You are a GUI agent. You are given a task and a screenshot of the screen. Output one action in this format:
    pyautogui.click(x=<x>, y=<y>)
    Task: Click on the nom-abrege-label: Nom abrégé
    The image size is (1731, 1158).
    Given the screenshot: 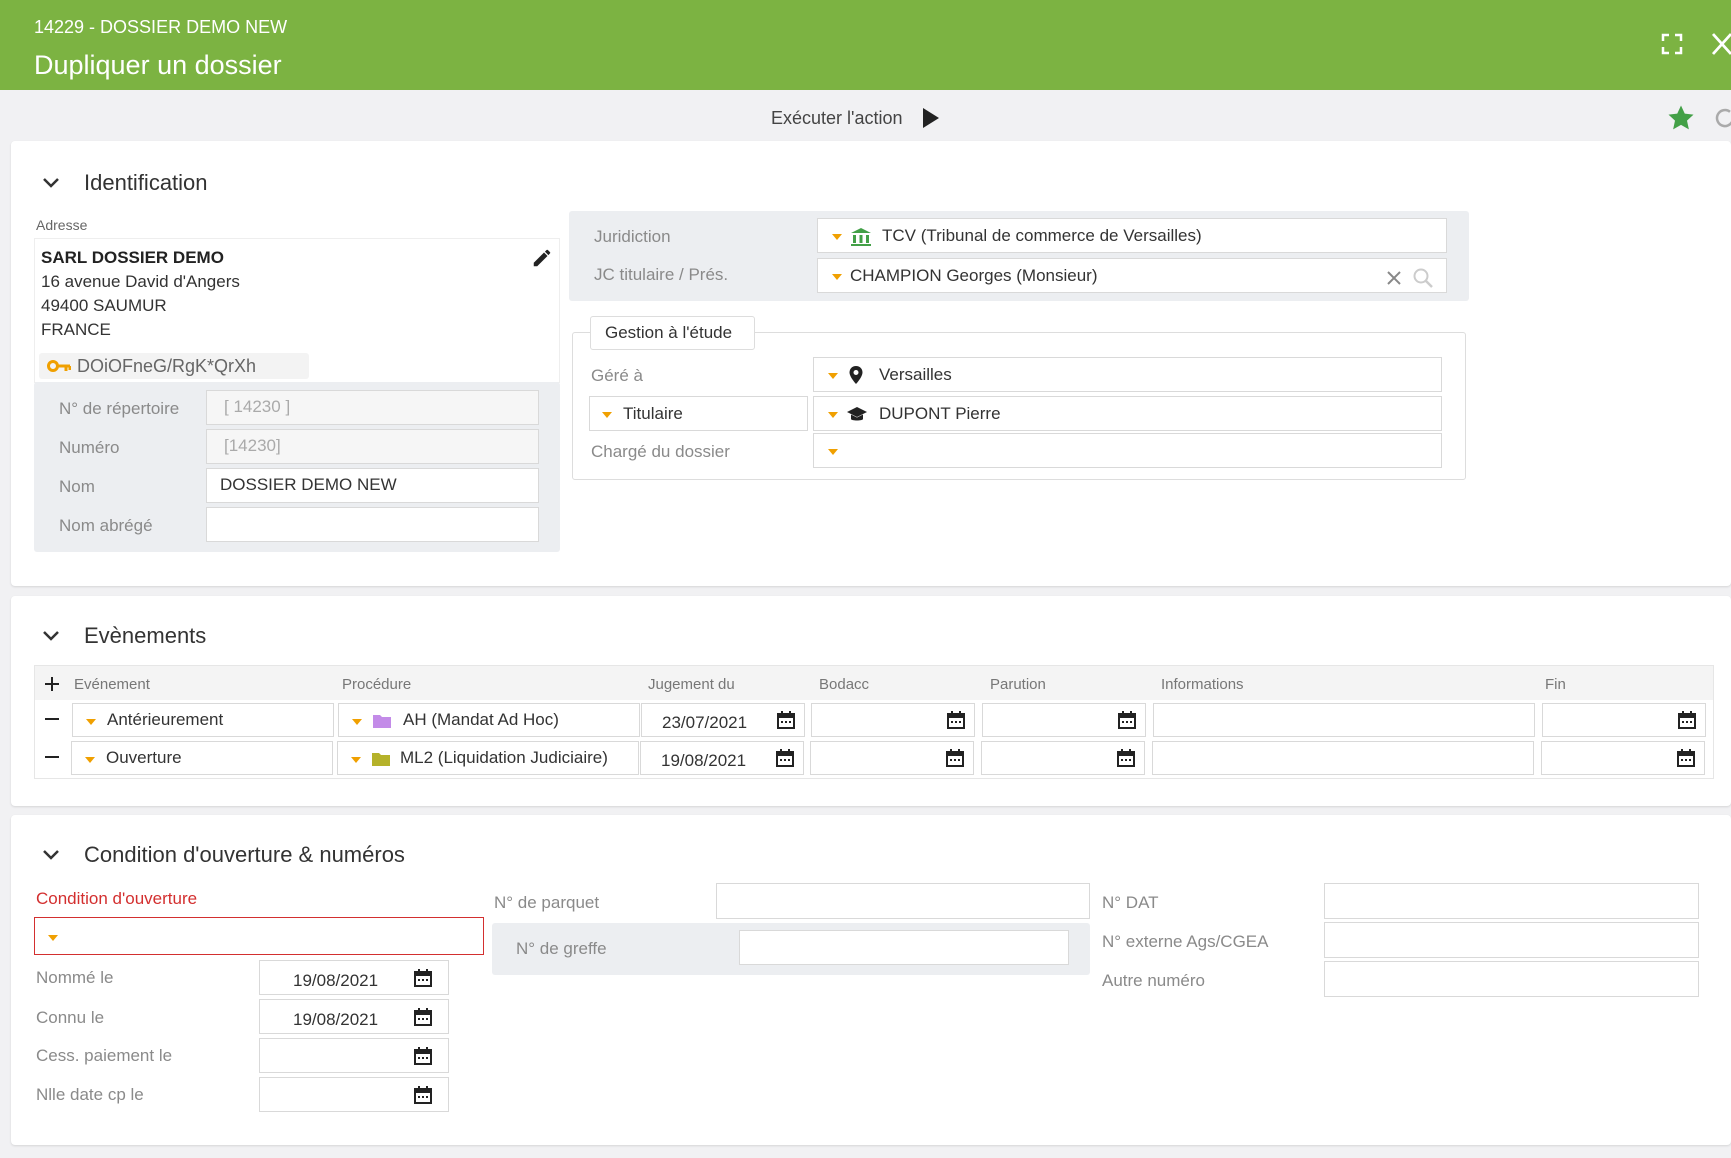 What is the action you would take?
    pyautogui.click(x=106, y=525)
    